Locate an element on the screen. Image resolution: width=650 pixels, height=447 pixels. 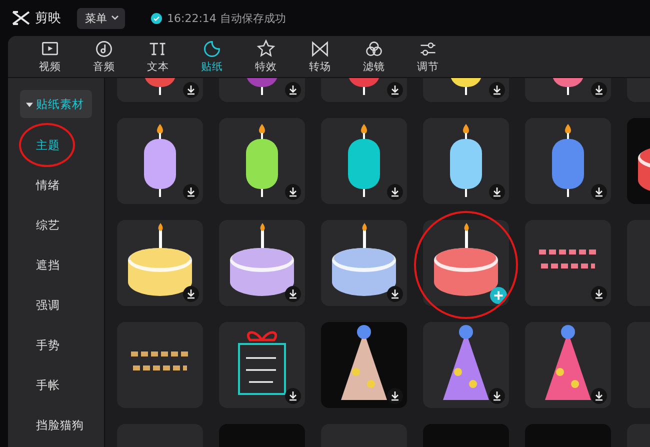
category-item: 综艺 is located at coordinates (48, 225).